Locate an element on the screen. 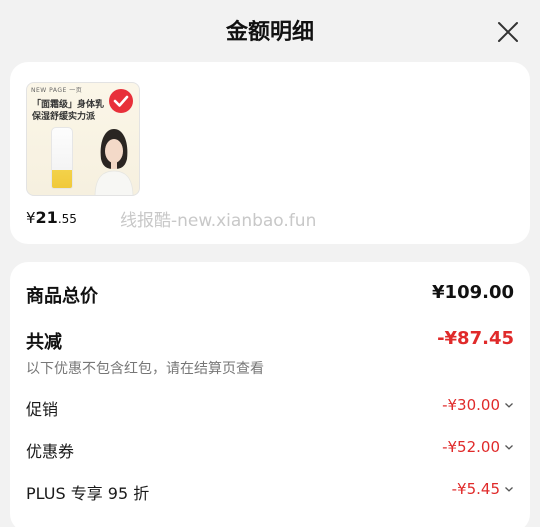 The image size is (540, 527). discount-value: -¥30.00 is located at coordinates (478, 405).